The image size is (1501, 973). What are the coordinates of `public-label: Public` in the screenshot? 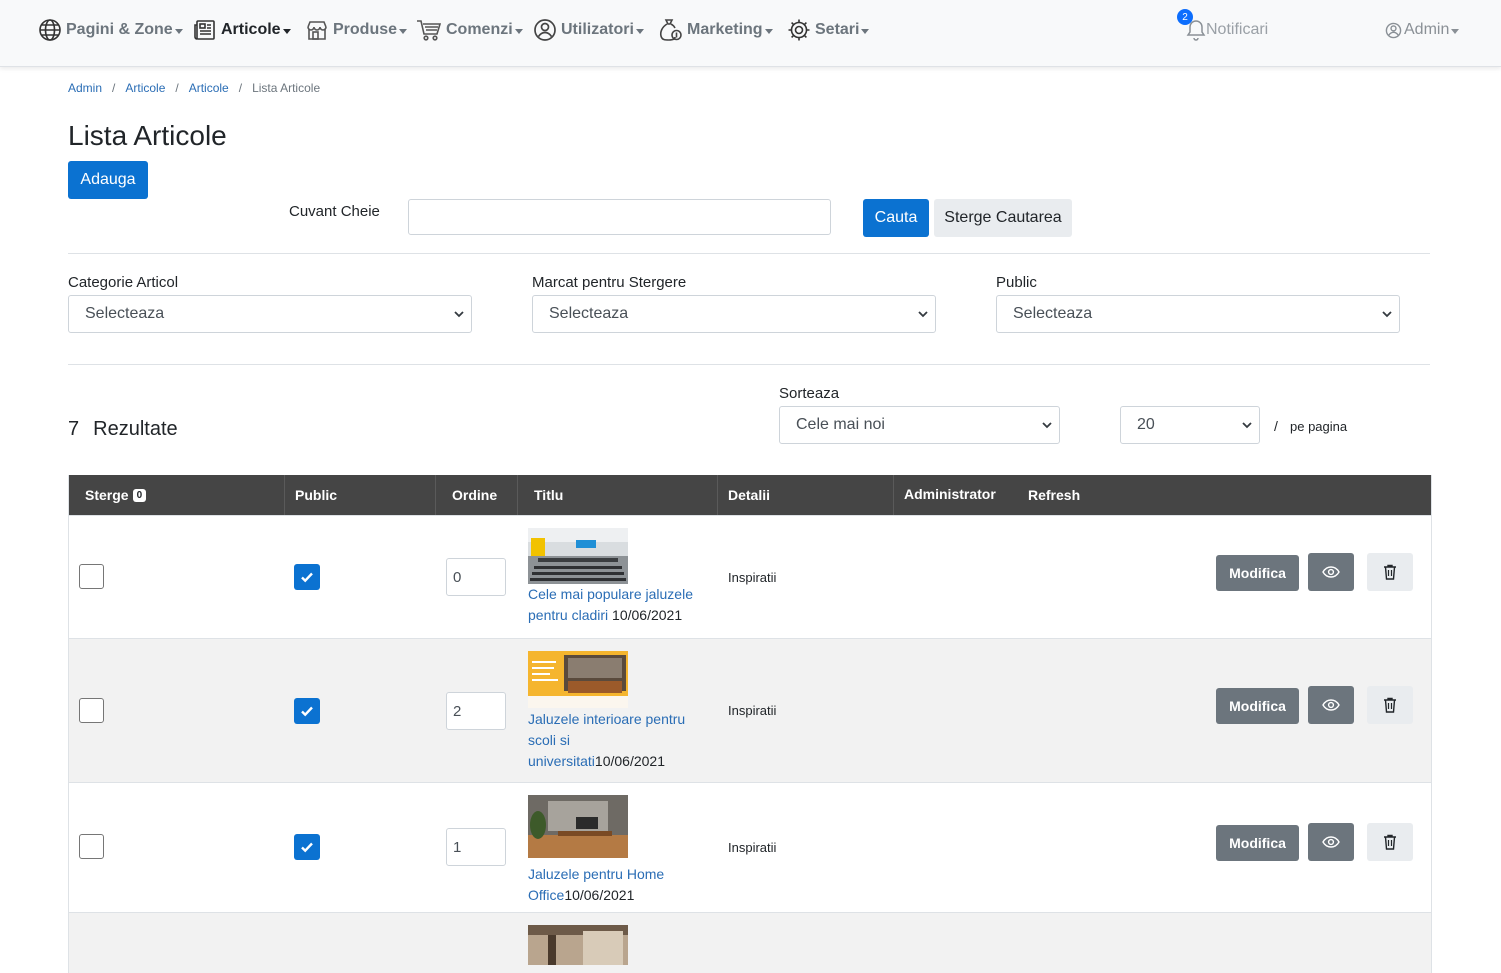 It's located at (1016, 282).